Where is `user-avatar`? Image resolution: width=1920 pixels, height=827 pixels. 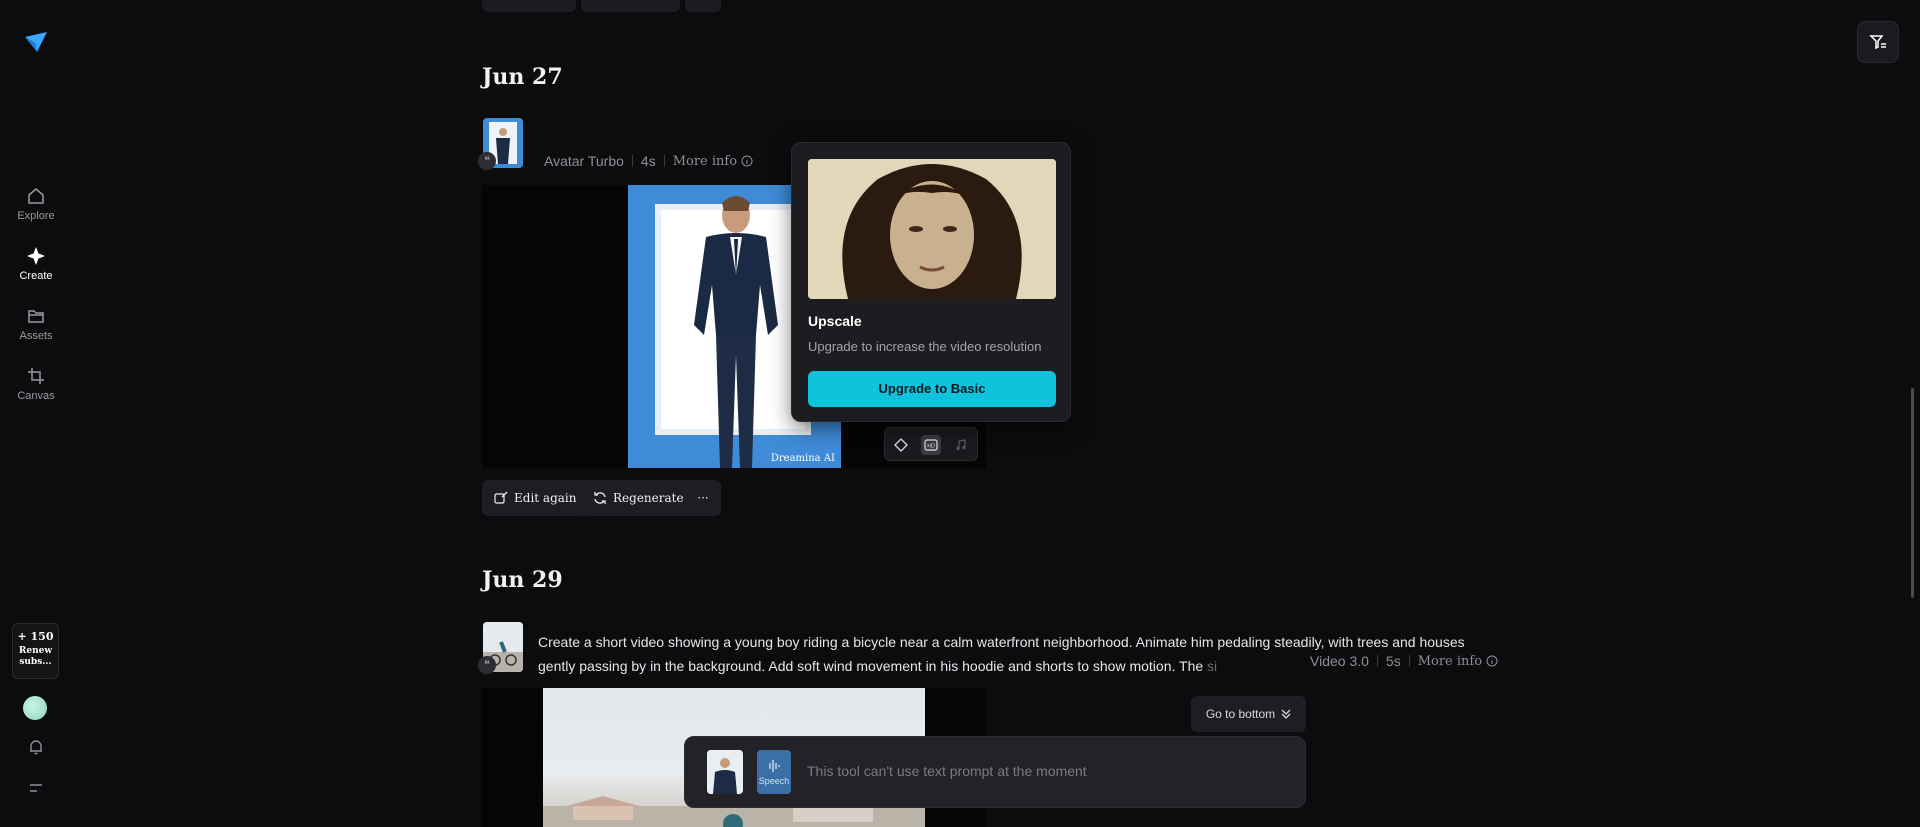
user-avatar is located at coordinates (35, 708).